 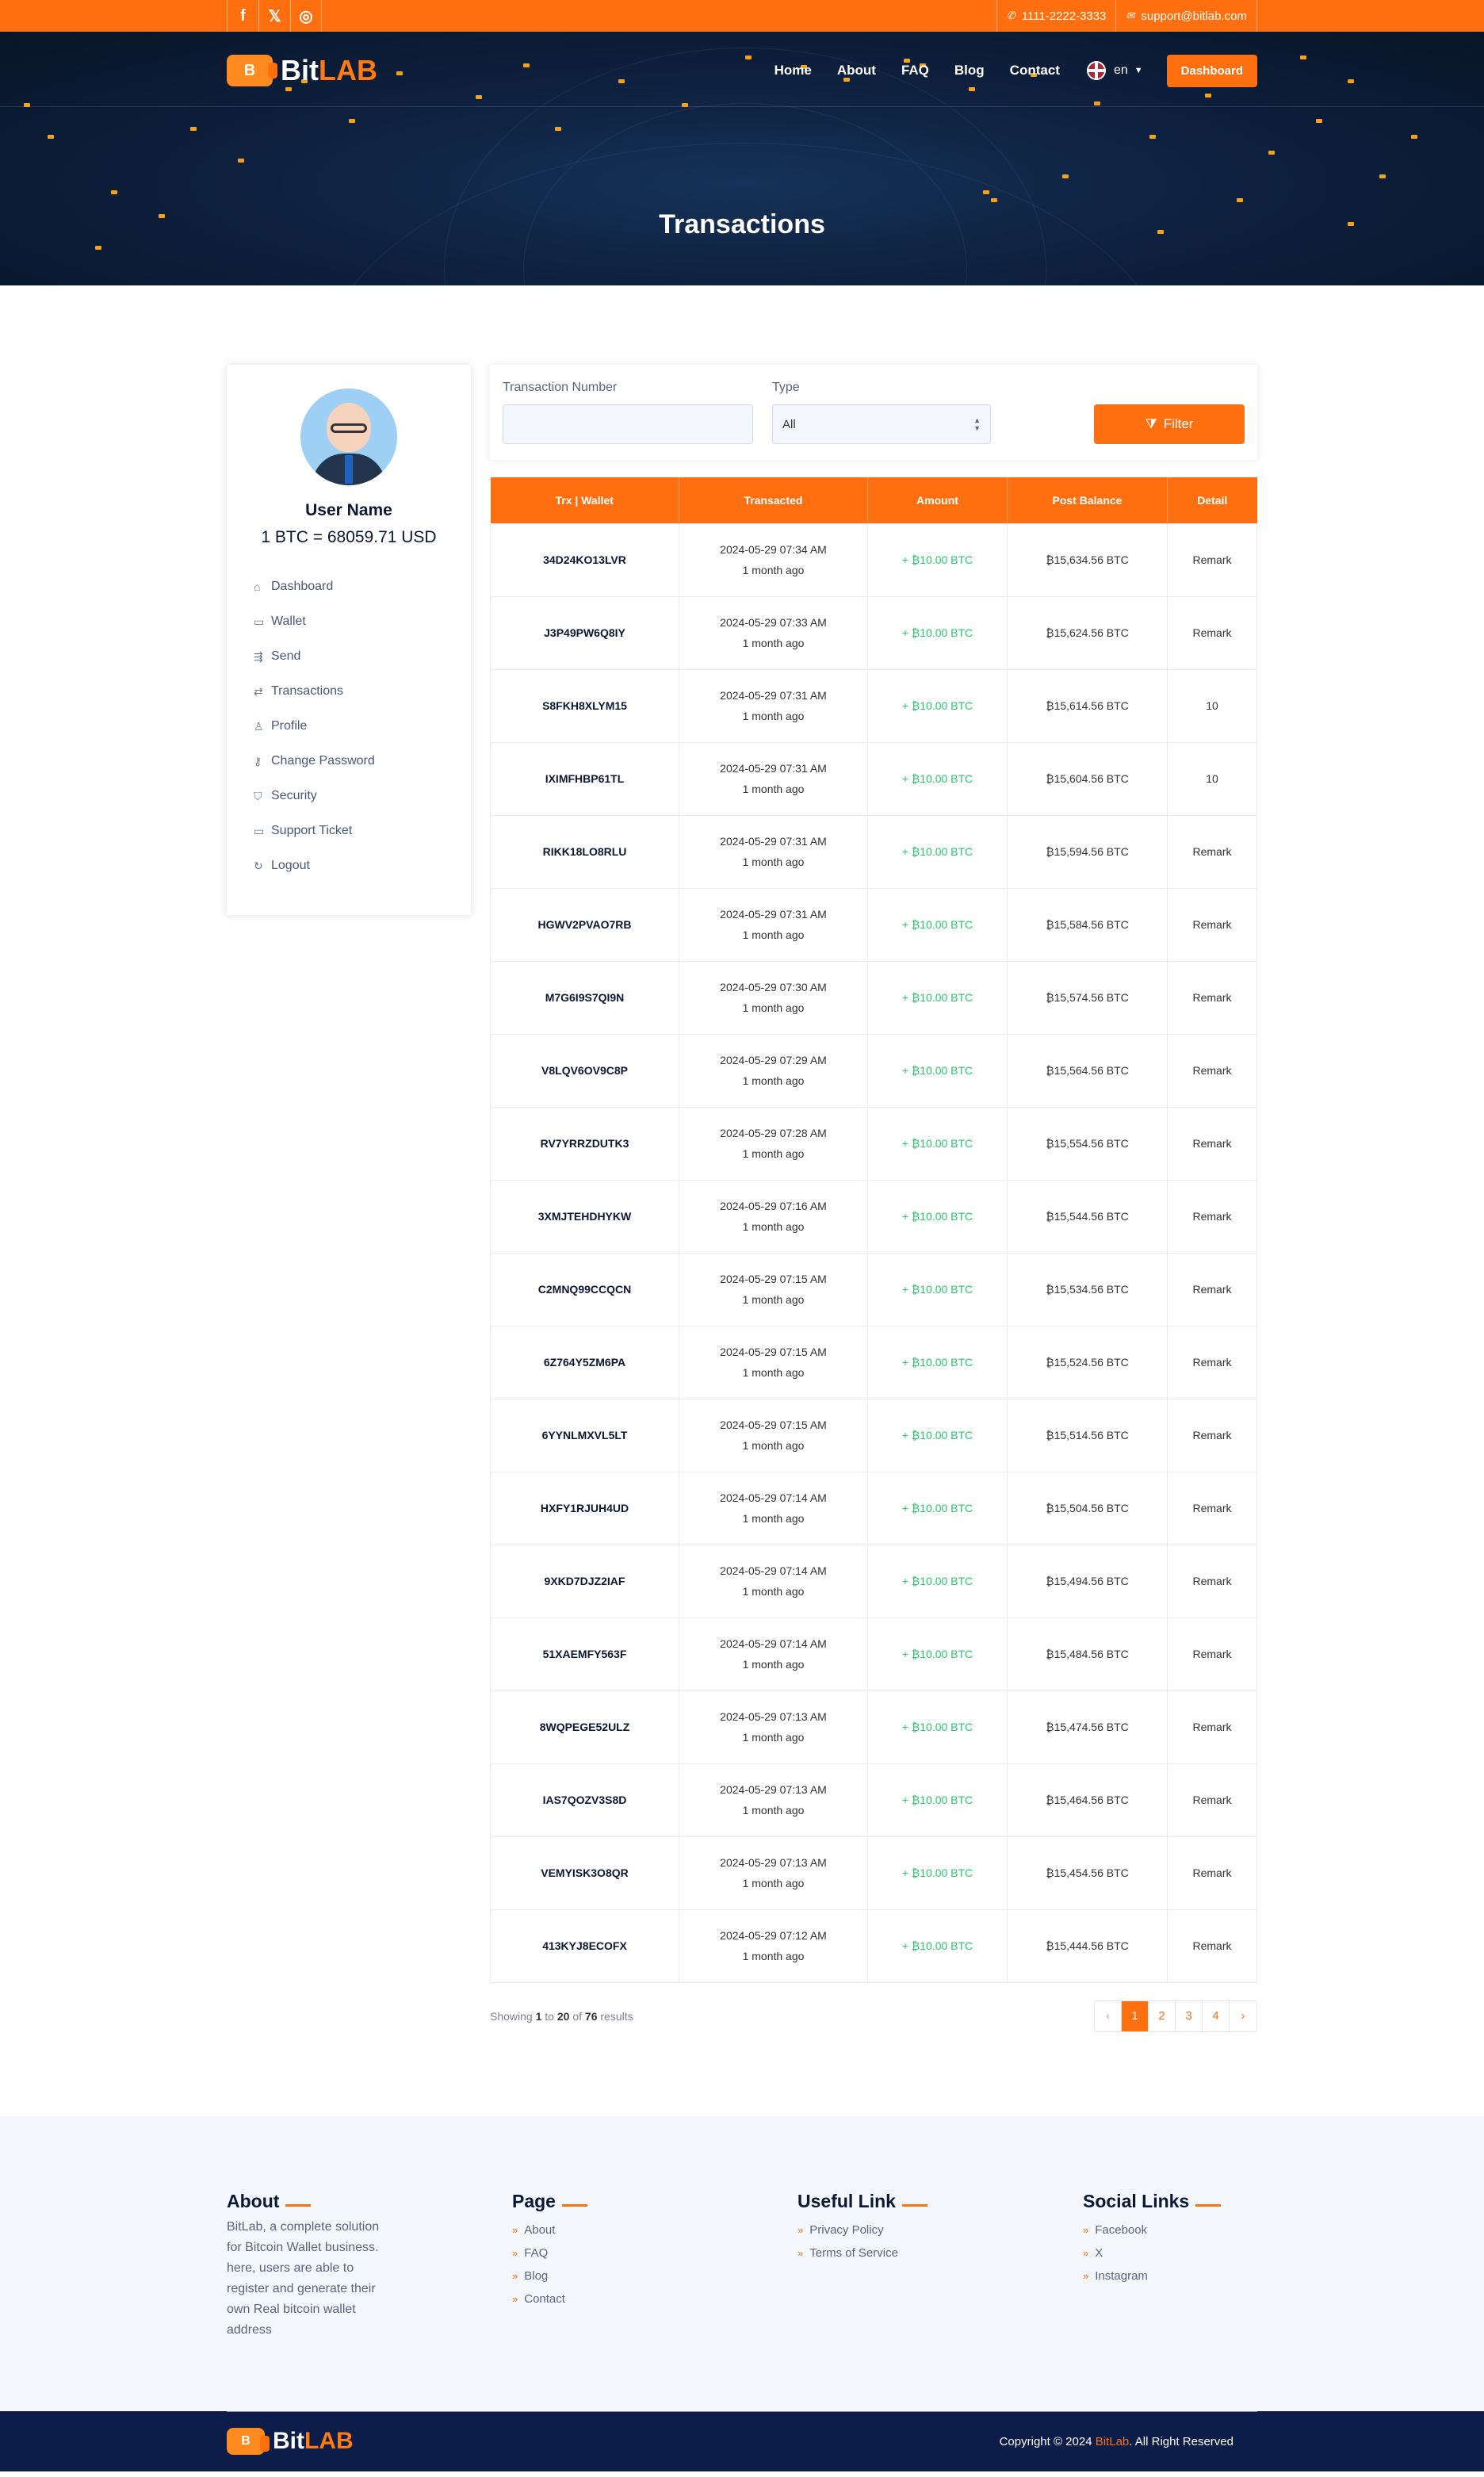 I want to click on footer-link-label: Instagram, so click(x=1121, y=2276).